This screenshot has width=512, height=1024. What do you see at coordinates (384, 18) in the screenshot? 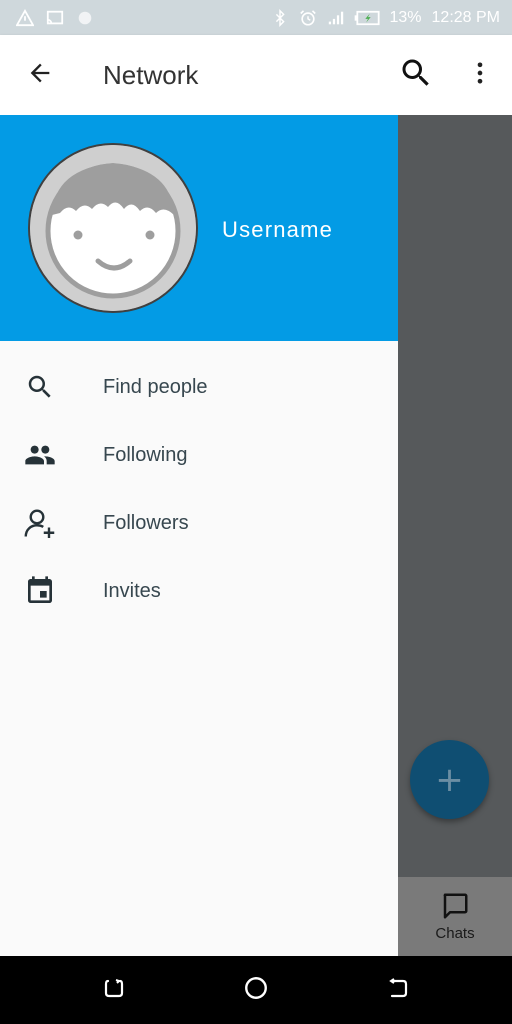
I see `status-right-icons: 13% 12:28 PM` at bounding box center [384, 18].